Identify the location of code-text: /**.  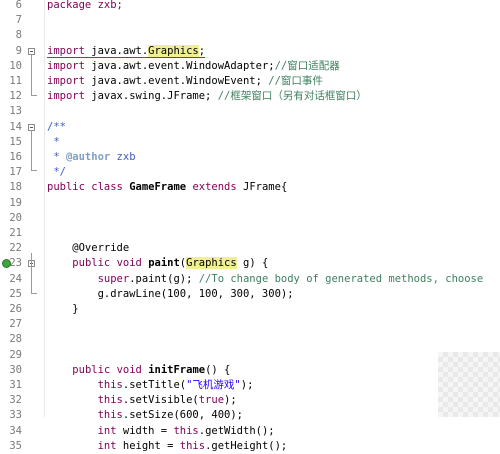
(56, 127).